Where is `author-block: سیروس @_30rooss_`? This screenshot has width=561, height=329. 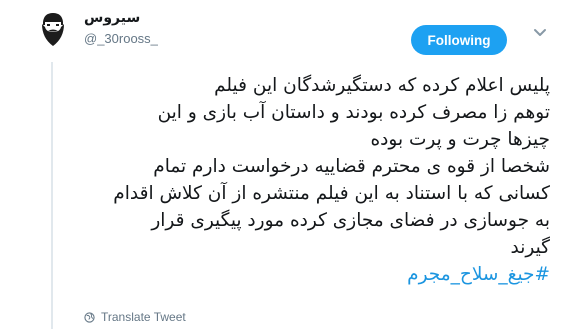 author-block: سیروس @_30rooss_ is located at coordinates (121, 28).